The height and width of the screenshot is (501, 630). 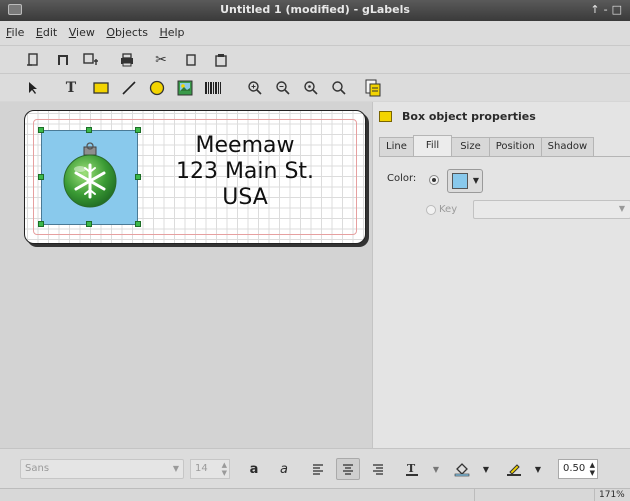 What do you see at coordinates (486, 469) in the screenshot?
I see `fill-color-dropdown-icon: ▼` at bounding box center [486, 469].